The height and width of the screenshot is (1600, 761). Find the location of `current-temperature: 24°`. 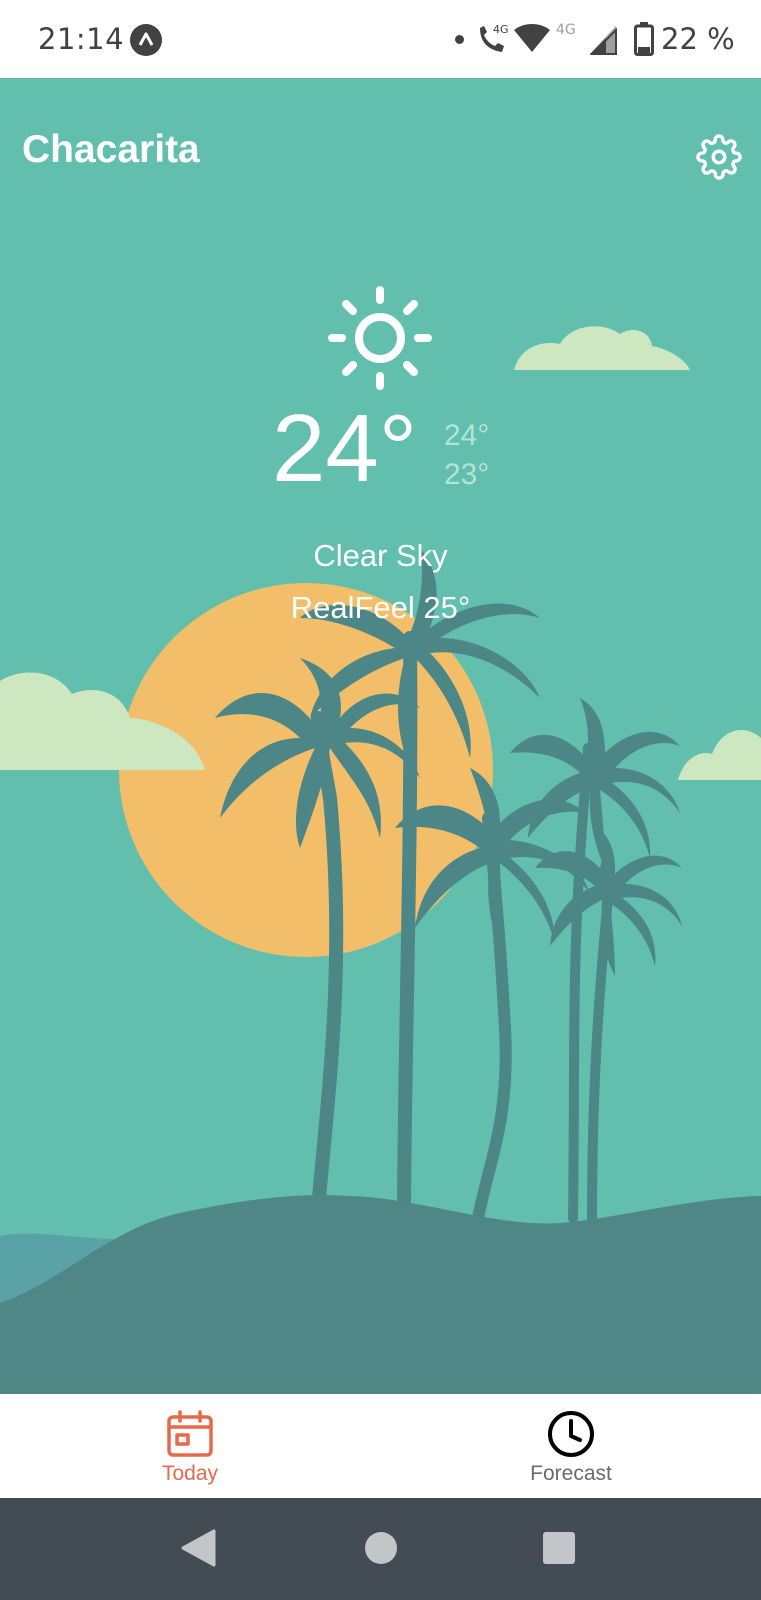

current-temperature: 24° is located at coordinates (345, 448).